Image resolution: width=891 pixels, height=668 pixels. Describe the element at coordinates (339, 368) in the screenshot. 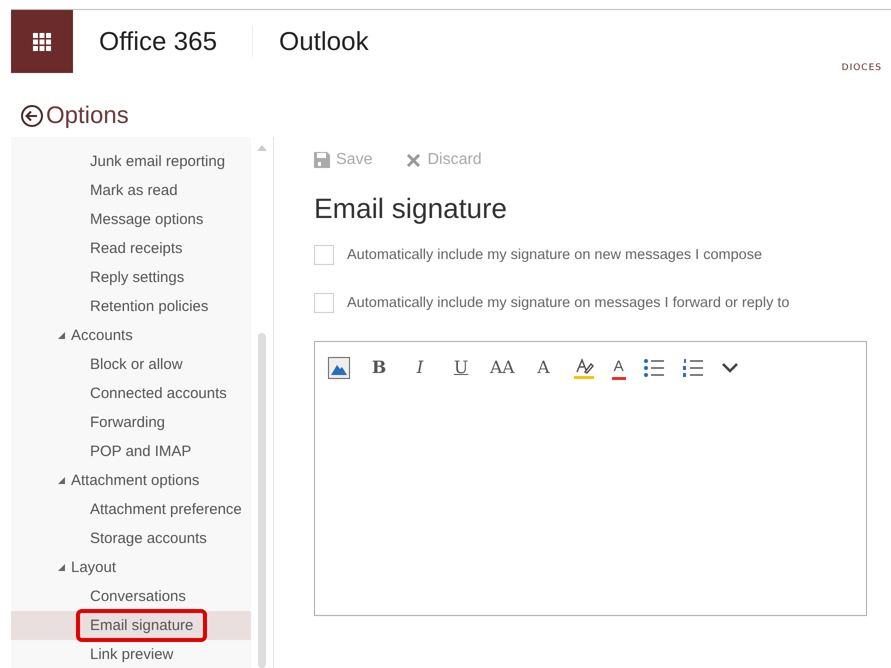

I see `insert-picture-icon` at that location.